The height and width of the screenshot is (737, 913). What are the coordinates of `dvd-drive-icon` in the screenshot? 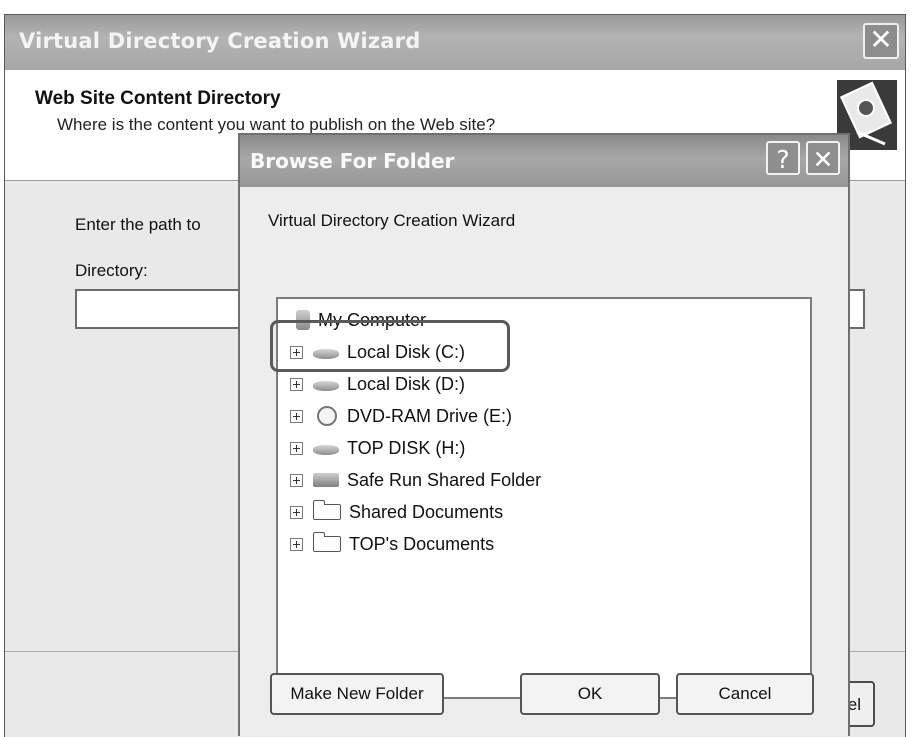 It's located at (326, 416).